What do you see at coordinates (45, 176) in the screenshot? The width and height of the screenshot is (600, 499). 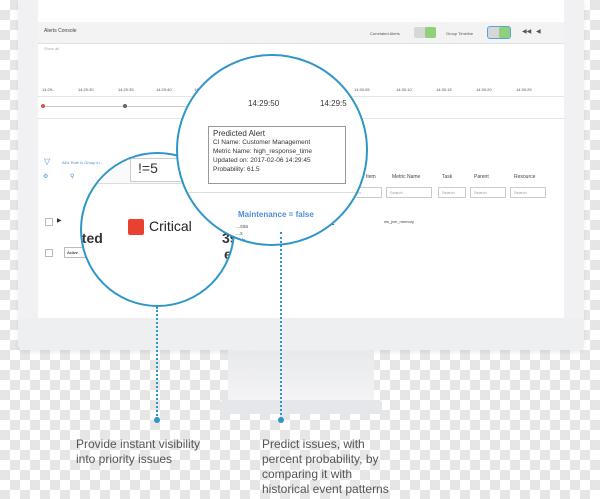 I see `settings-icon: ⚙` at bounding box center [45, 176].